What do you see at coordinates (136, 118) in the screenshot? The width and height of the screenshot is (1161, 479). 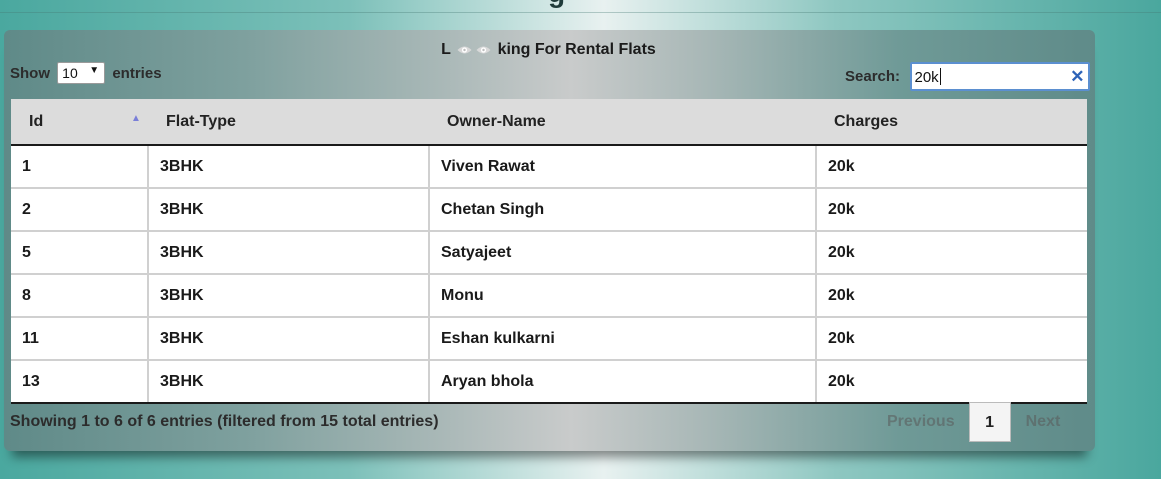 I see `sort-ascending-icon: ▲` at bounding box center [136, 118].